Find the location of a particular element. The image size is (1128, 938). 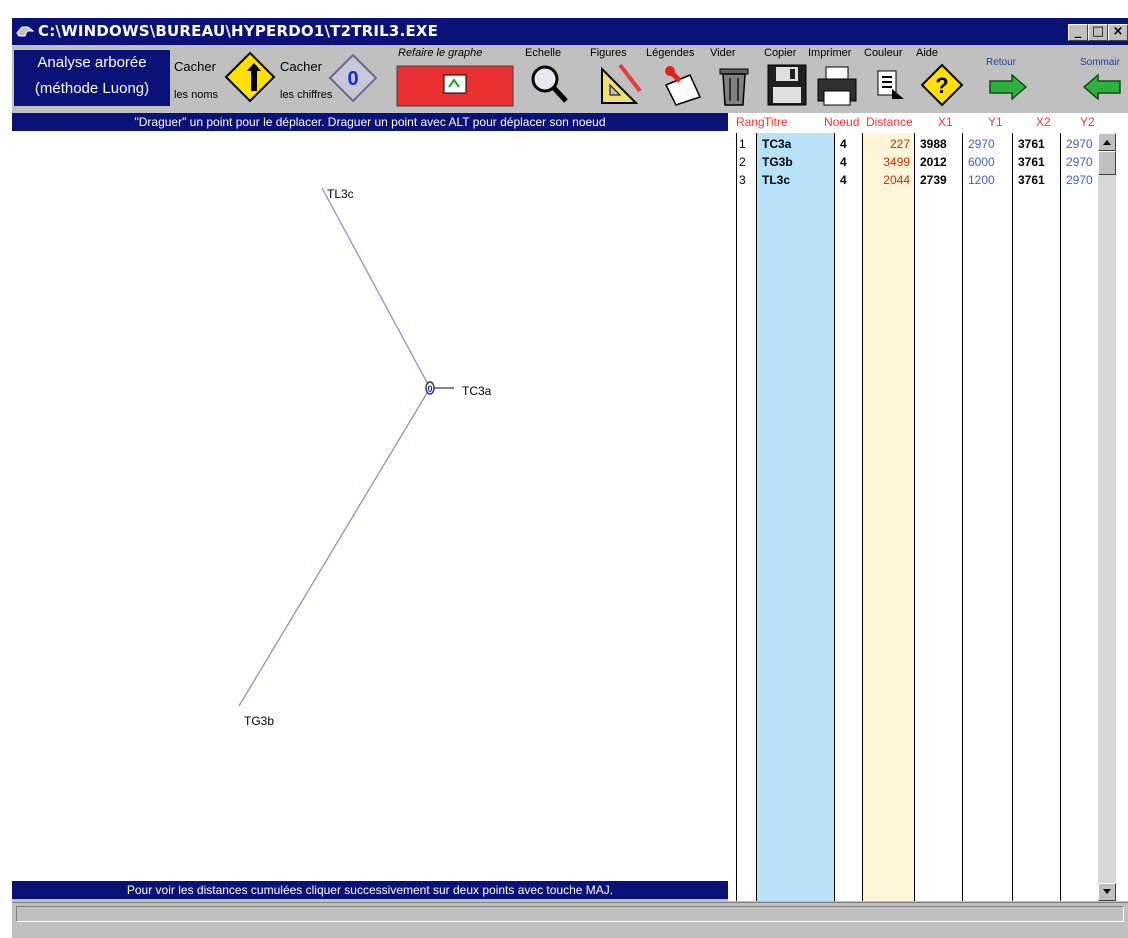

color-label: Couleur is located at coordinates (883, 53).